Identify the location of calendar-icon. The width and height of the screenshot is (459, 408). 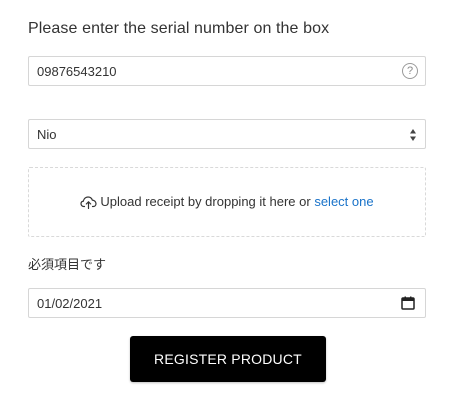
(408, 303).